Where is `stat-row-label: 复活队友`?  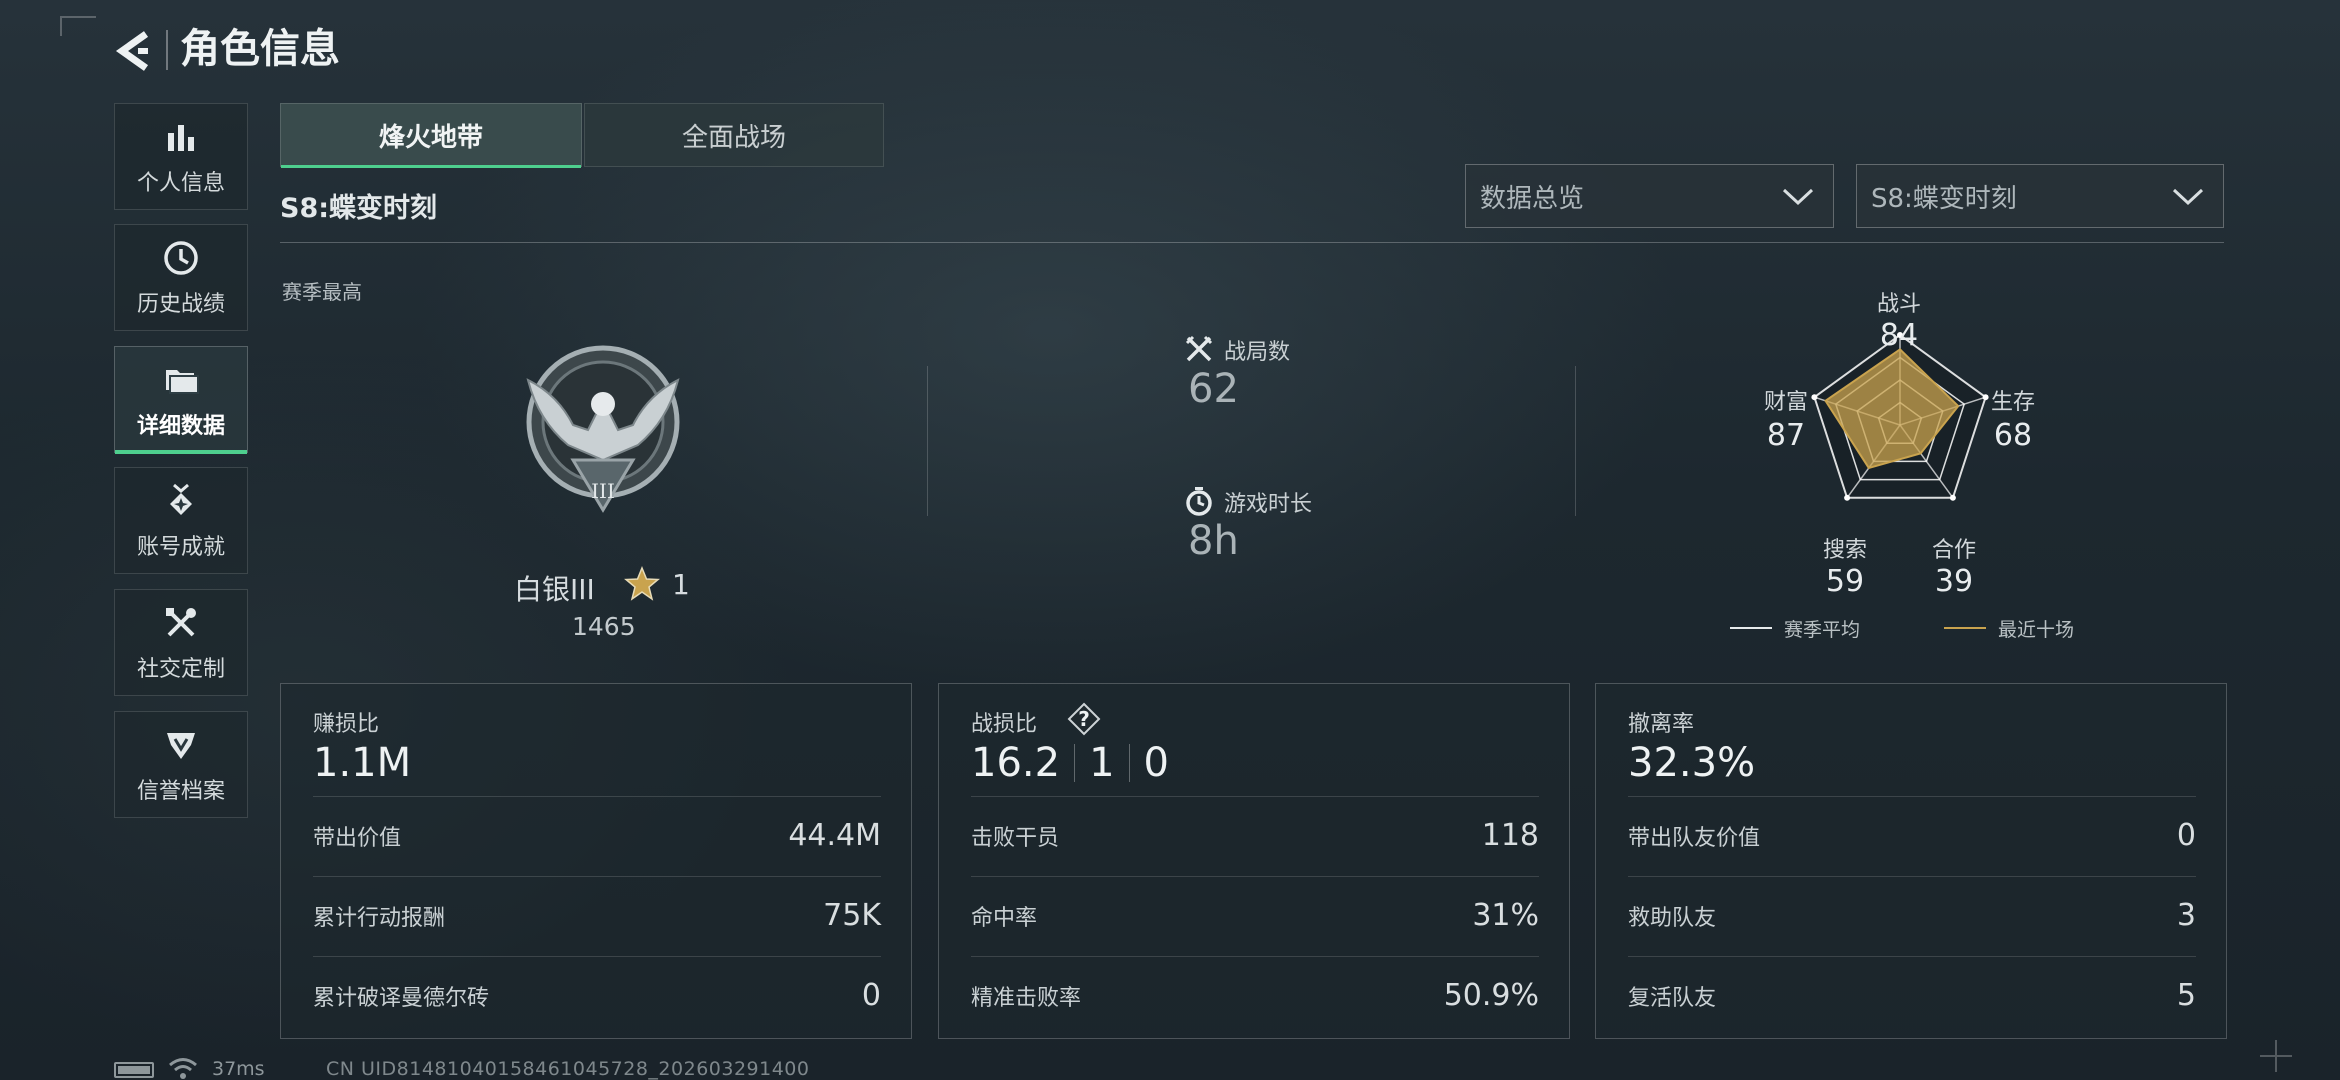 stat-row-label: 复活队友 is located at coordinates (1672, 998).